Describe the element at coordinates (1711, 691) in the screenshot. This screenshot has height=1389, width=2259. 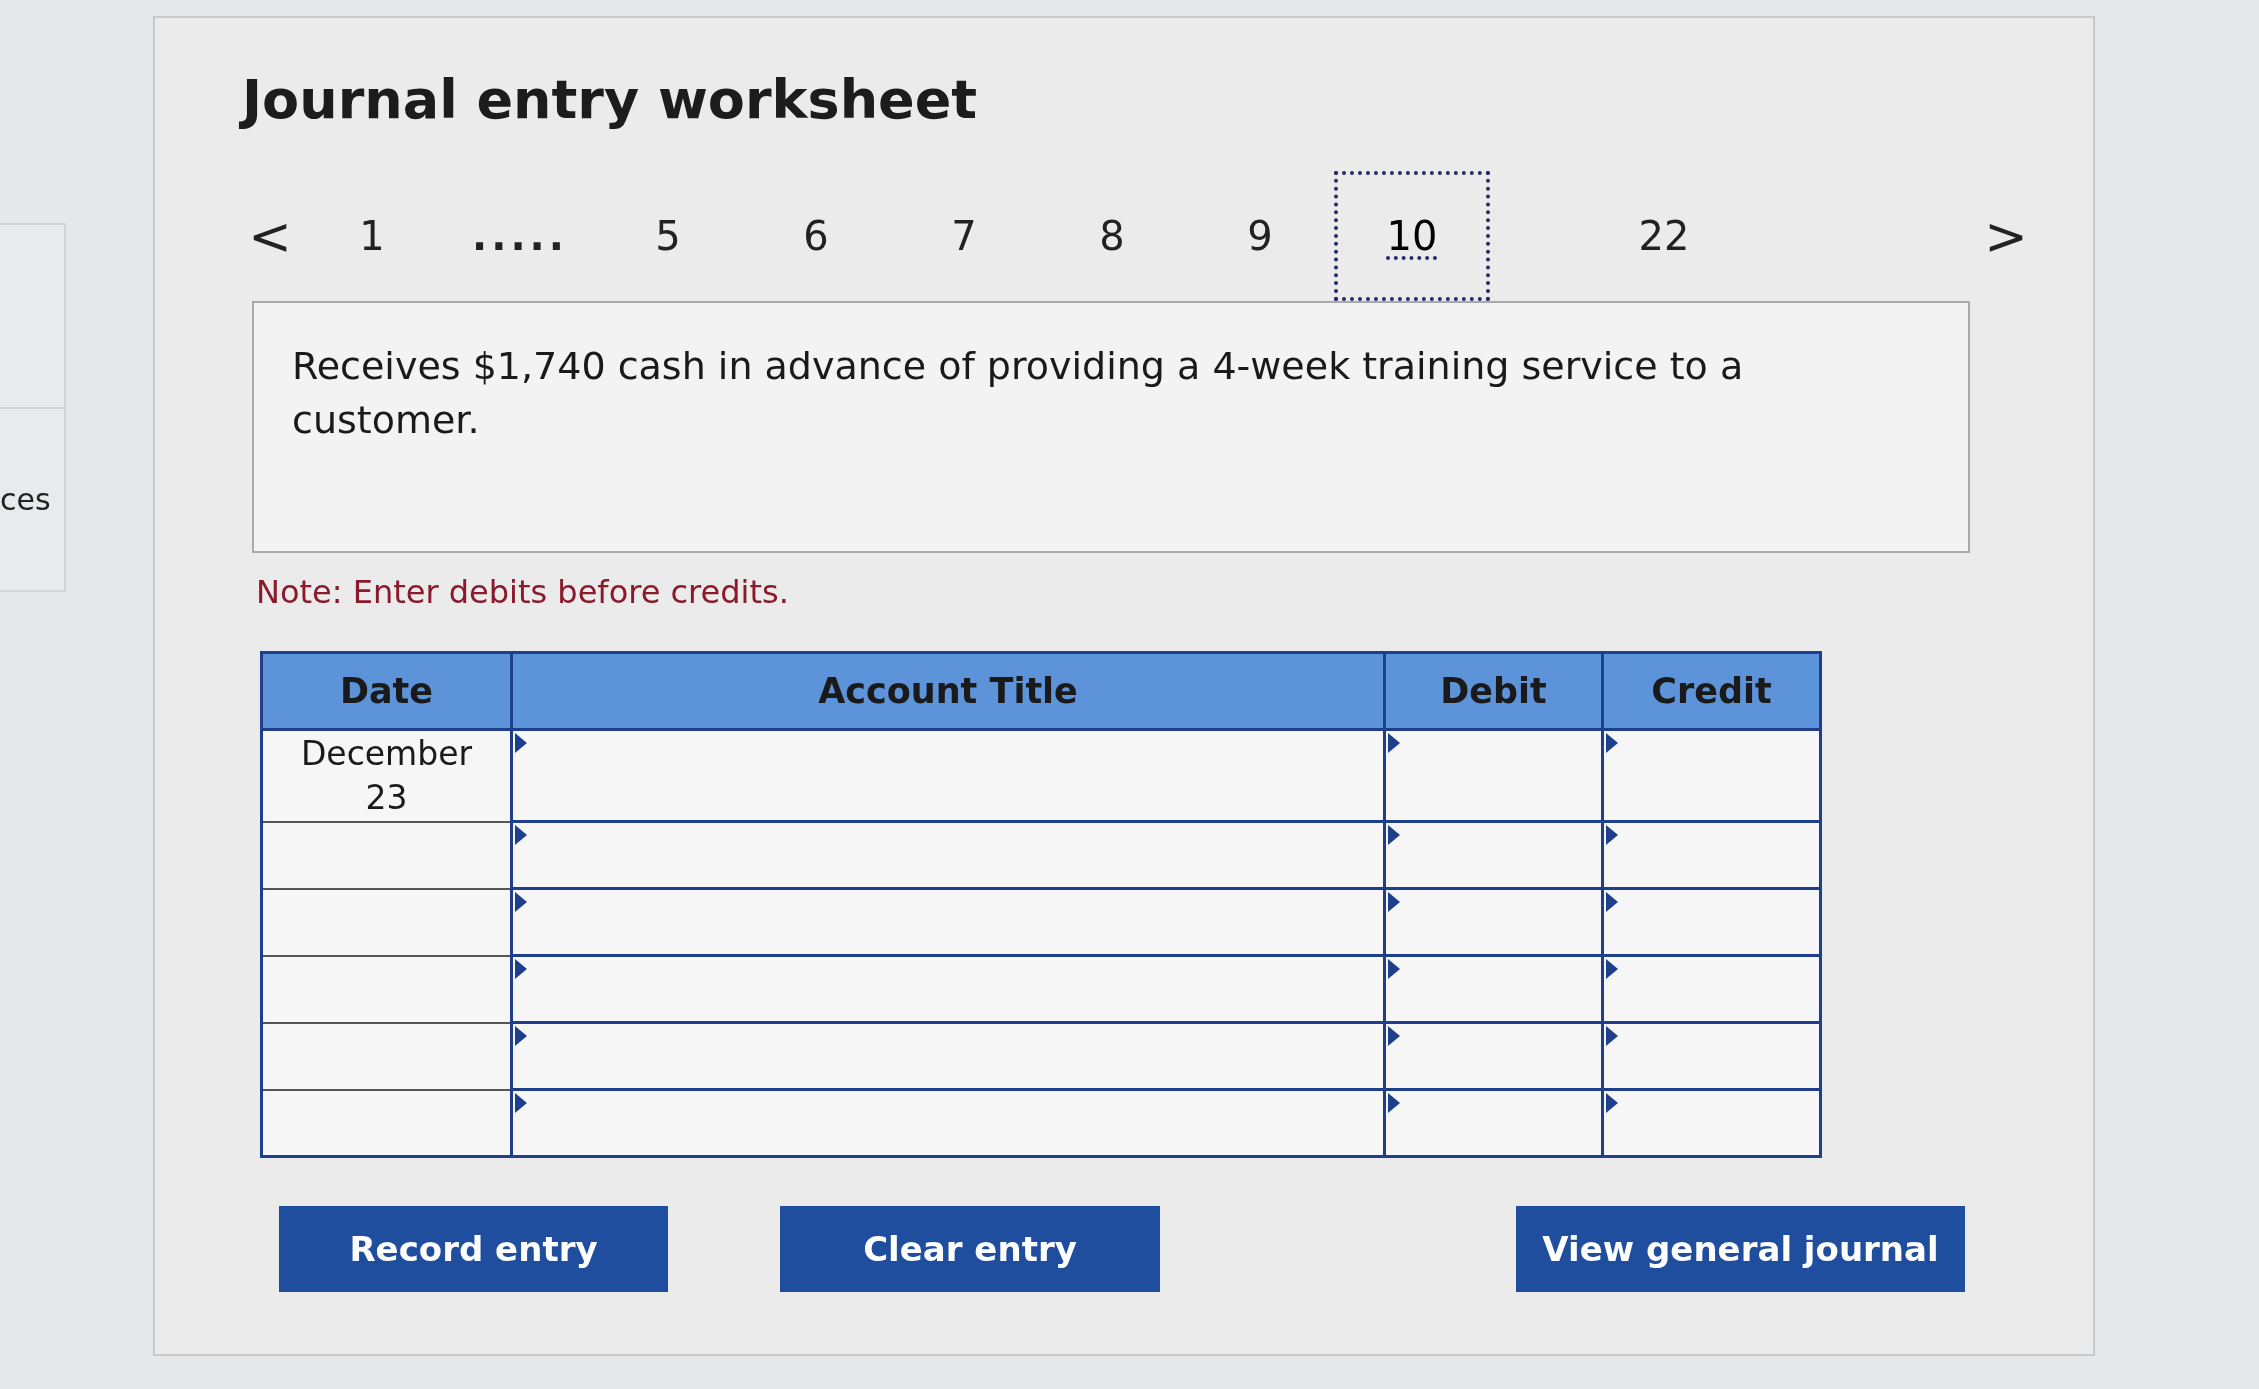
I see `column-header: Credit` at that location.